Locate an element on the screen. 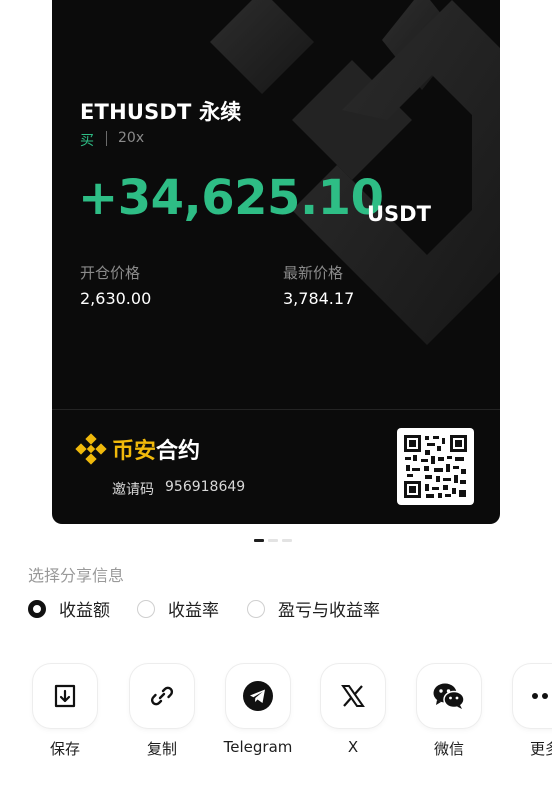 This screenshot has height=786, width=552. binance-logo-icon is located at coordinates (91, 449).